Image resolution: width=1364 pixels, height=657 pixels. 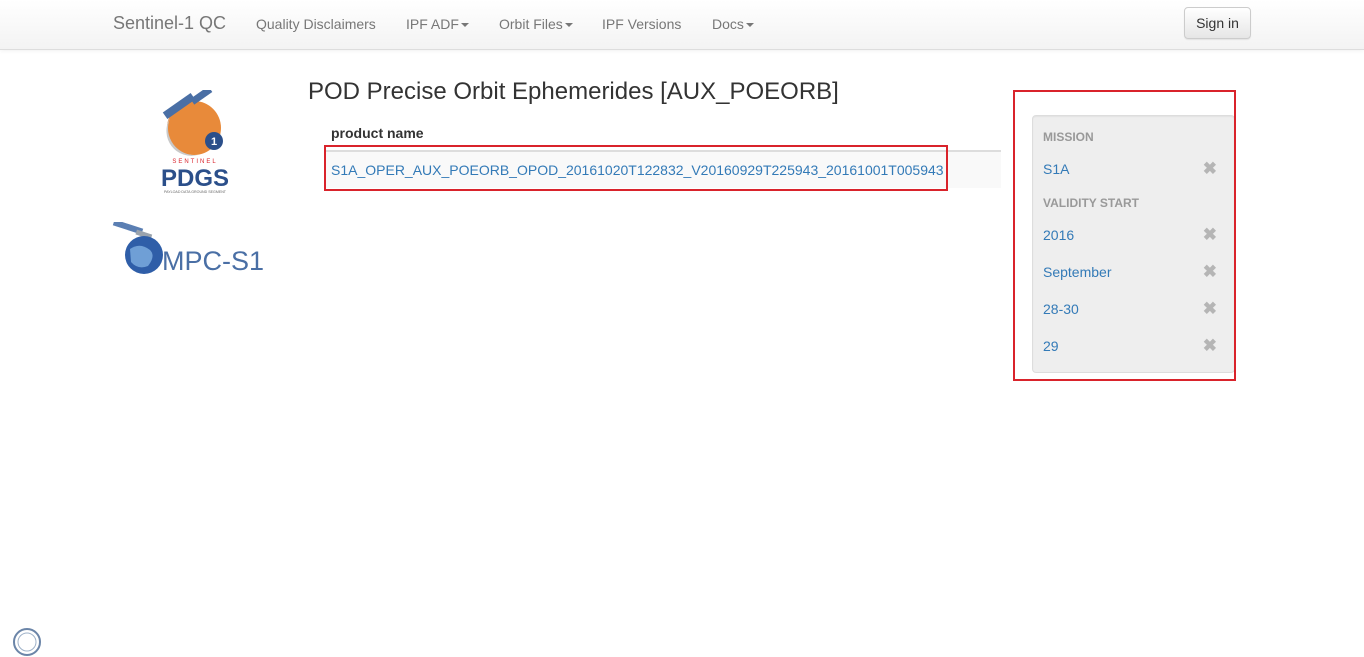 I want to click on filter-item-year: 2016 ✖, so click(x=1134, y=236).